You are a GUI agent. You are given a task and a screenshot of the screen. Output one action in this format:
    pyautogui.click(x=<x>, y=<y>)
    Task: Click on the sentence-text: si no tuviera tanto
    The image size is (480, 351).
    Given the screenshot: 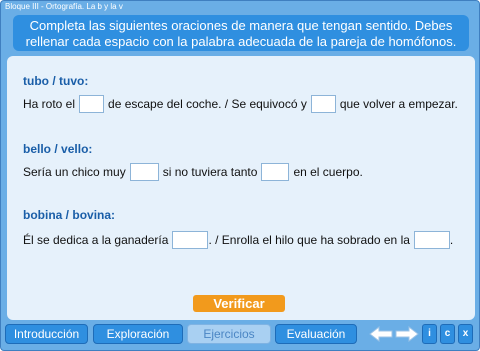 What is the action you would take?
    pyautogui.click(x=210, y=172)
    